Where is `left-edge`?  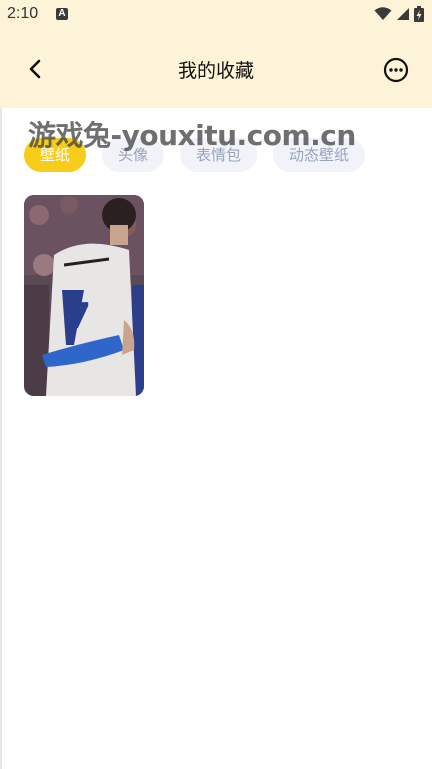
left-edge is located at coordinates (1, 438).